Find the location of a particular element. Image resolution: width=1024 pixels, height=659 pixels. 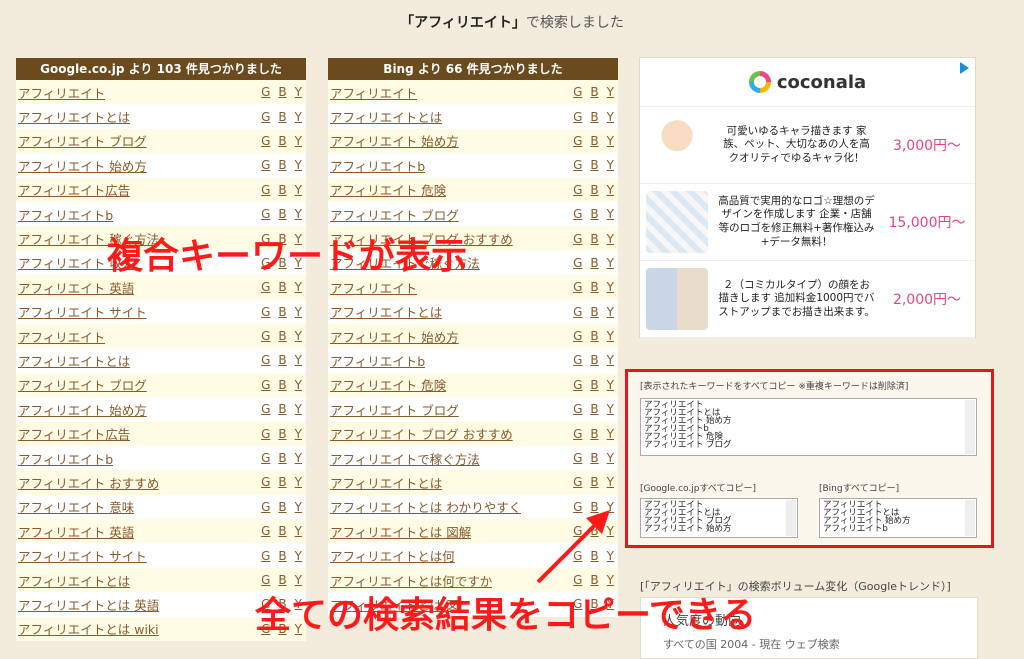

keyword-link: アフィリエイトとは wiki is located at coordinates (88, 628).